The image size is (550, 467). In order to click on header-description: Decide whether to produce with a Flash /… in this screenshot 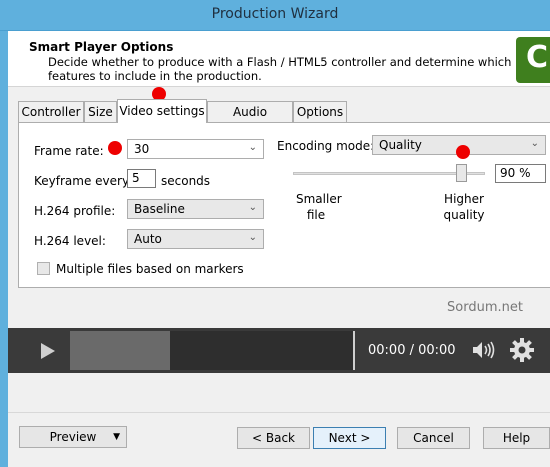, I will do `click(280, 69)`.